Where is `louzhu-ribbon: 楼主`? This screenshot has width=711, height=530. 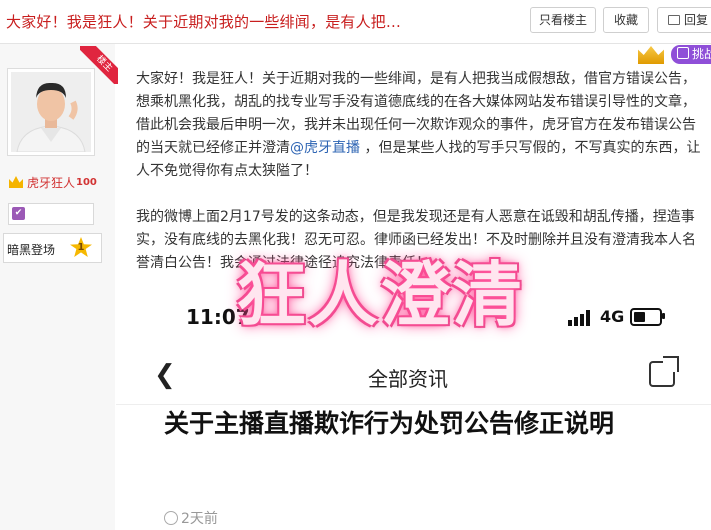 louzhu-ribbon: 楼主 is located at coordinates (99, 65).